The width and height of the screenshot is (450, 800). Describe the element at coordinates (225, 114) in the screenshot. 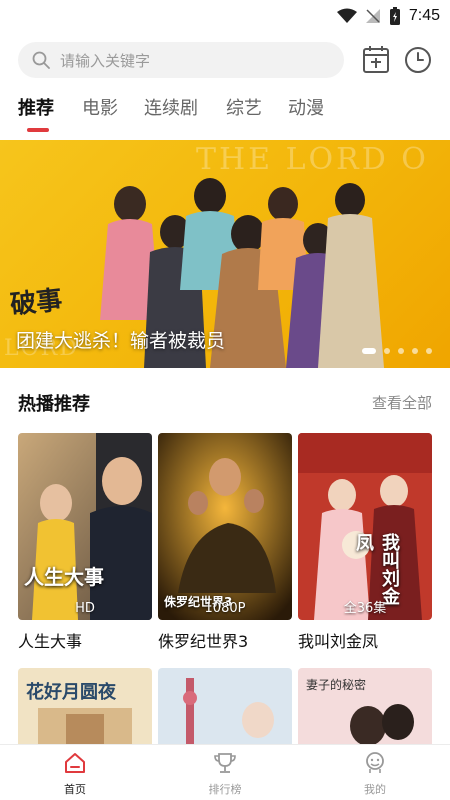

I see `category-tabs: 推荐 电影 连续剧 综艺 动漫` at that location.